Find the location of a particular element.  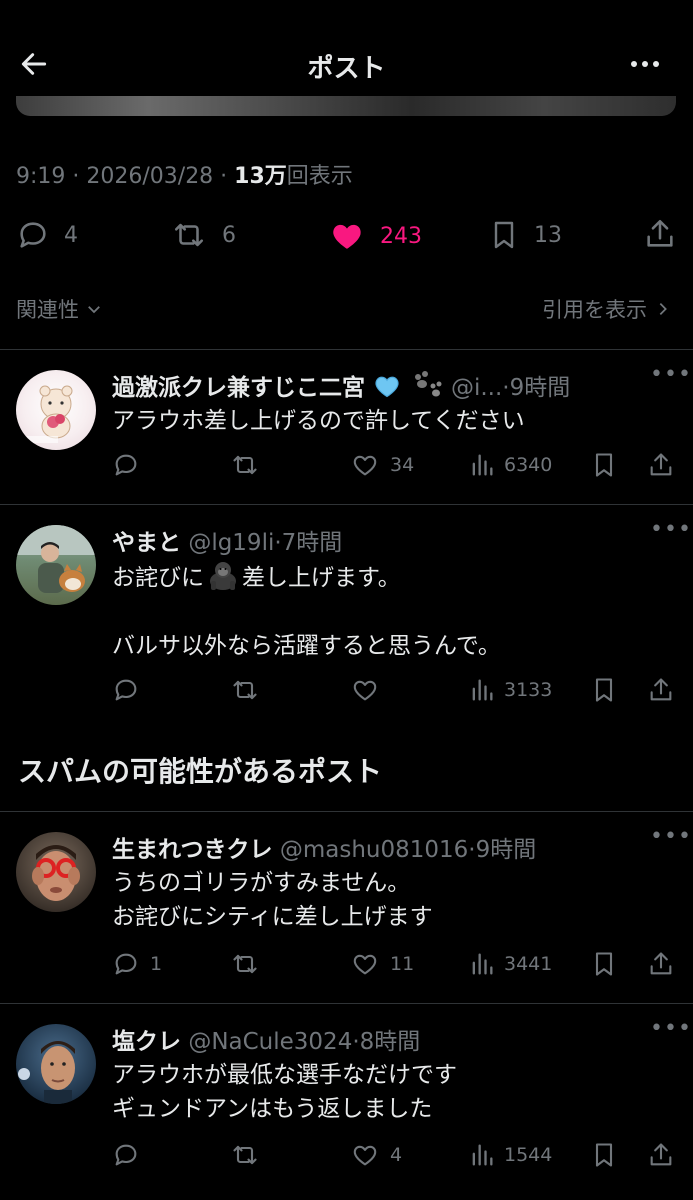

view-quotes-link: 引用を表示 is located at coordinates (606, 309).